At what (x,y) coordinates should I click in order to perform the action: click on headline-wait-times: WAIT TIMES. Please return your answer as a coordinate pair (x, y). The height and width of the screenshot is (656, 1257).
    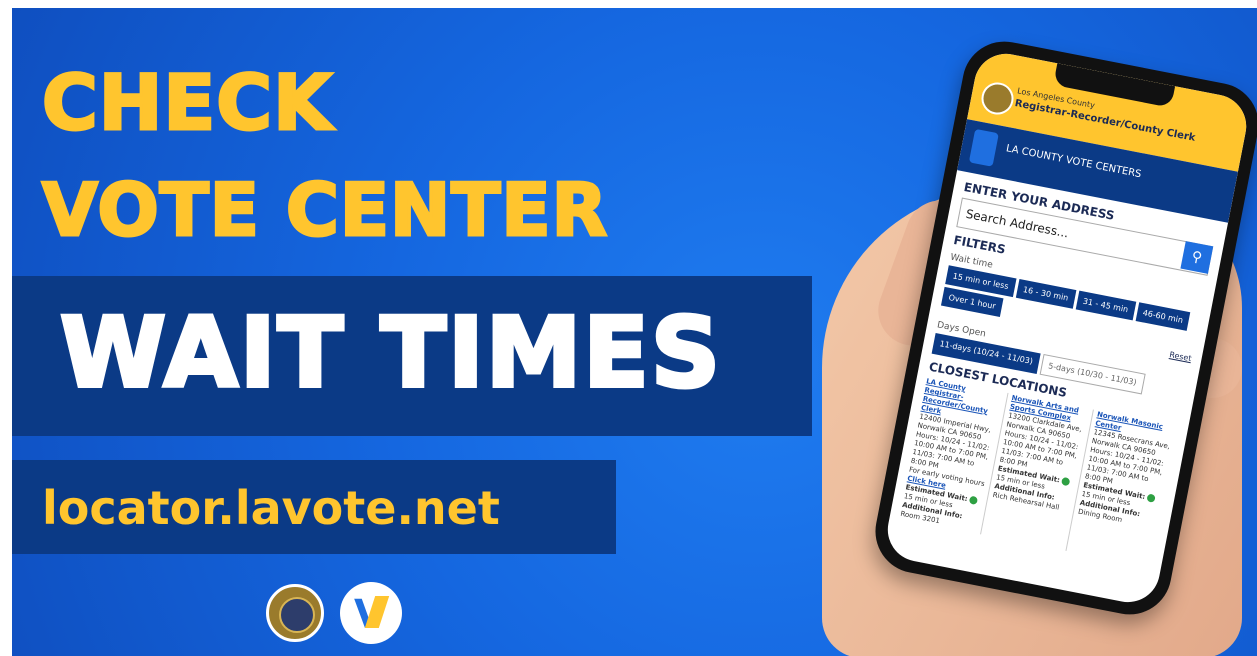
    Looking at the image, I should click on (390, 353).